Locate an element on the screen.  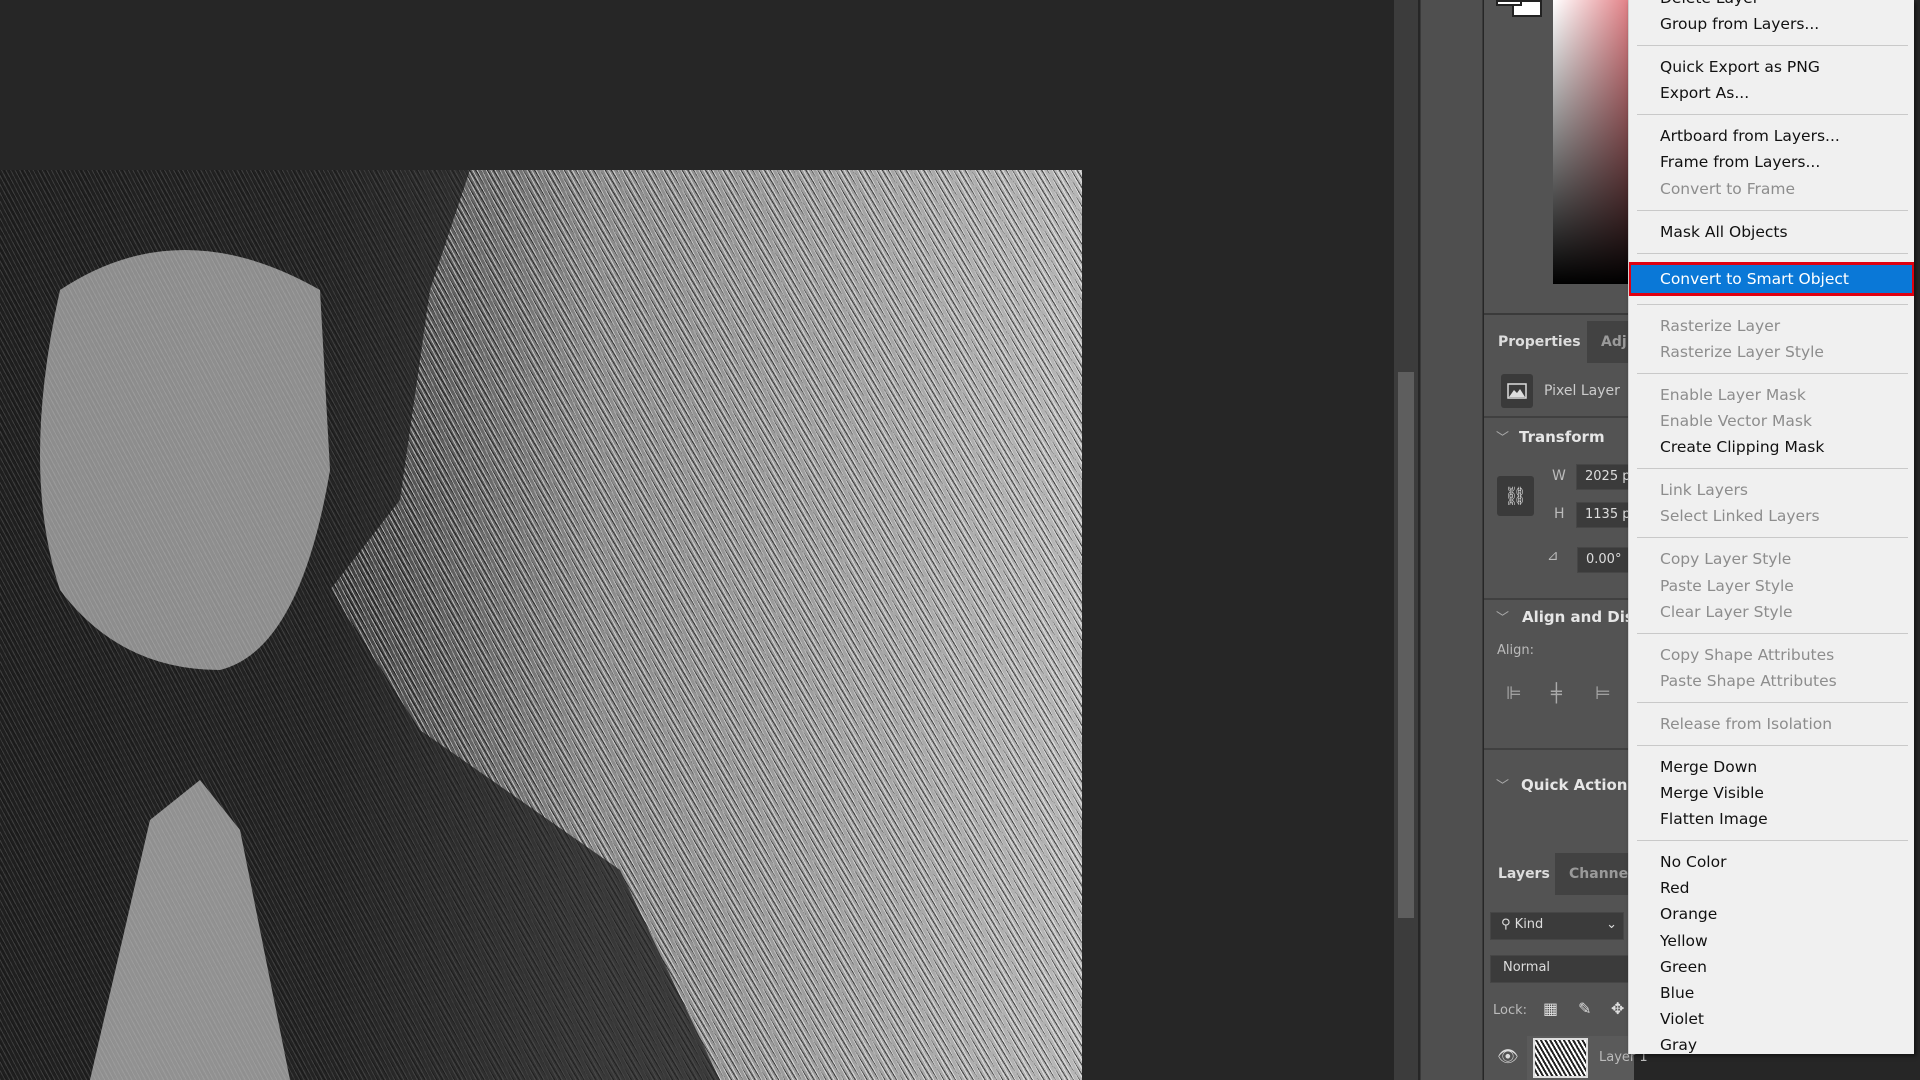
menu-item-convert-to-smart-object: Convert to Smart Object is located at coordinates (1771, 278).